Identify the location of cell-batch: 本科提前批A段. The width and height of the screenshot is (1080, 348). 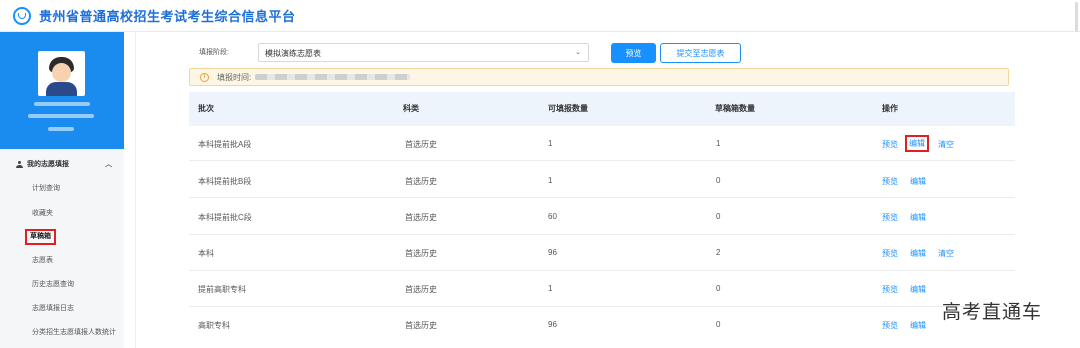
(225, 144).